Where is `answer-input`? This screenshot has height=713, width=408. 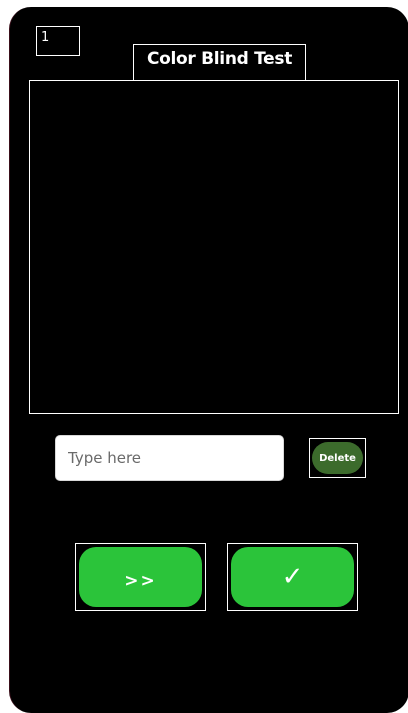 answer-input is located at coordinates (169, 458).